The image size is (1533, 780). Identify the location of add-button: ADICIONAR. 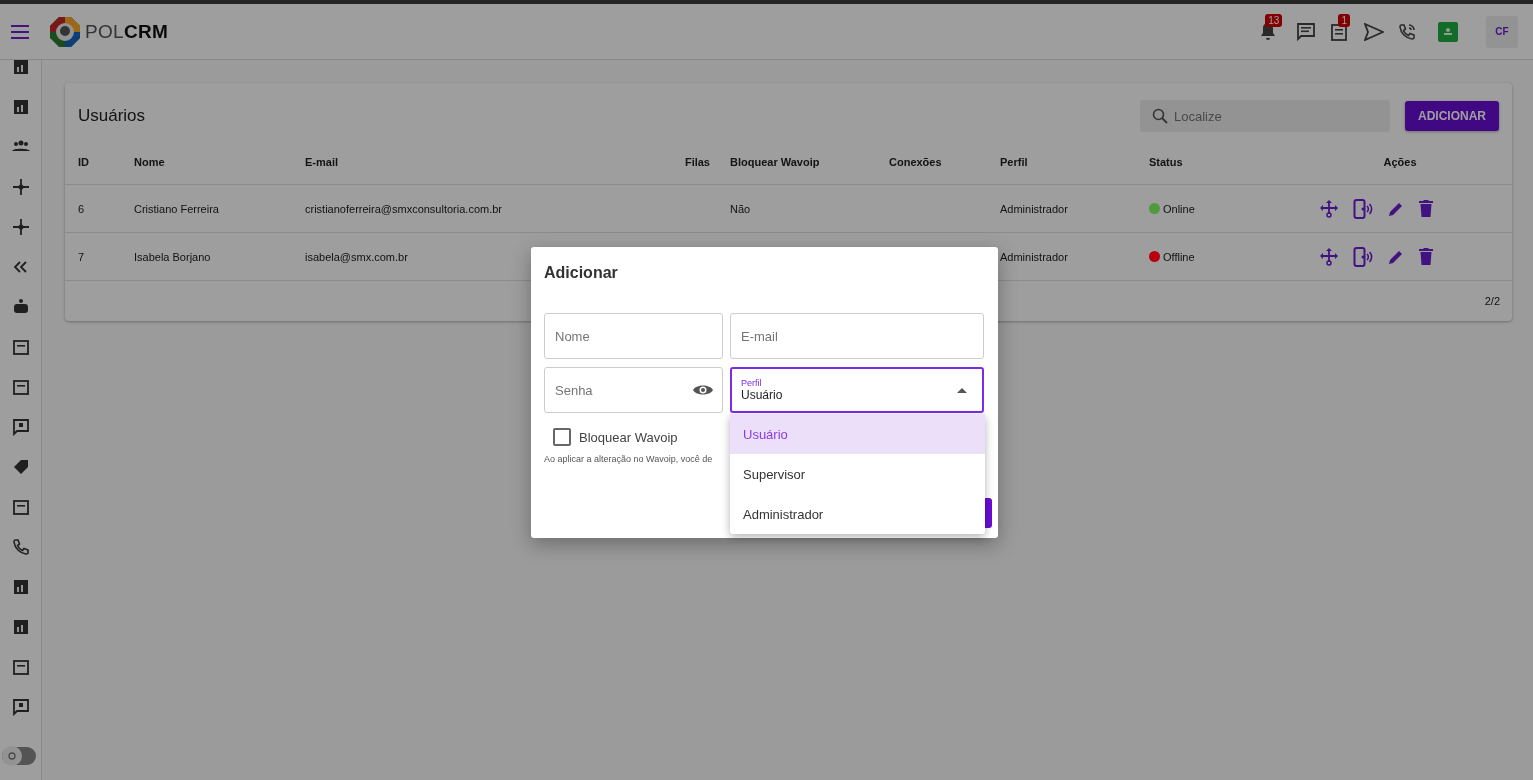
(1452, 116).